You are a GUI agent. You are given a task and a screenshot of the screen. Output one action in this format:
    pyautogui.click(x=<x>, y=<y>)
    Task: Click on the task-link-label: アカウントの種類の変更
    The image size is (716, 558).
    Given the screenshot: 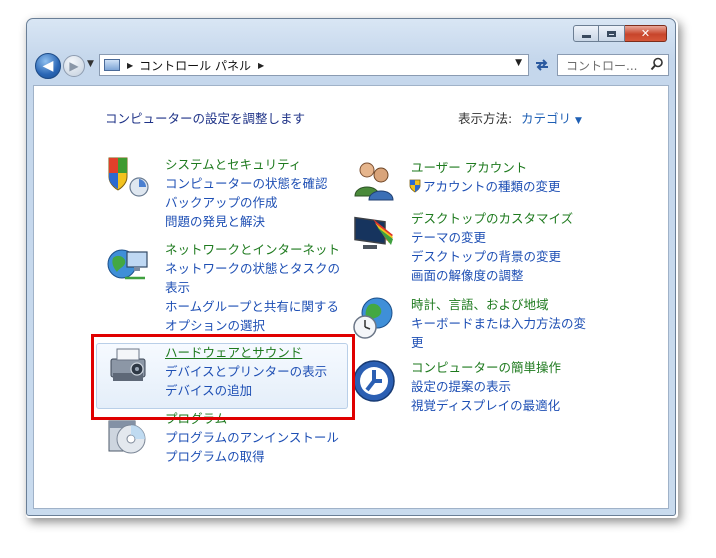 What is the action you would take?
    pyautogui.click(x=492, y=186)
    